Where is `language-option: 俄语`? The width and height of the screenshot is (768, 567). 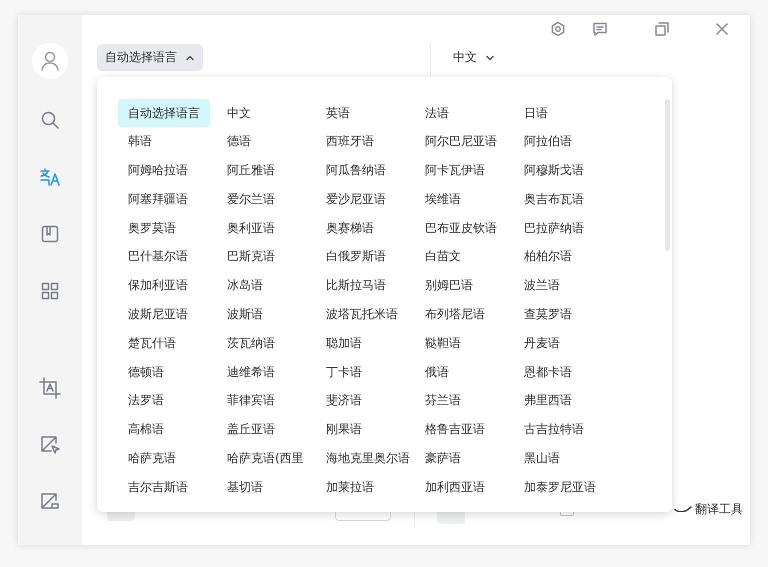
language-option: 俄语 is located at coordinates (437, 372).